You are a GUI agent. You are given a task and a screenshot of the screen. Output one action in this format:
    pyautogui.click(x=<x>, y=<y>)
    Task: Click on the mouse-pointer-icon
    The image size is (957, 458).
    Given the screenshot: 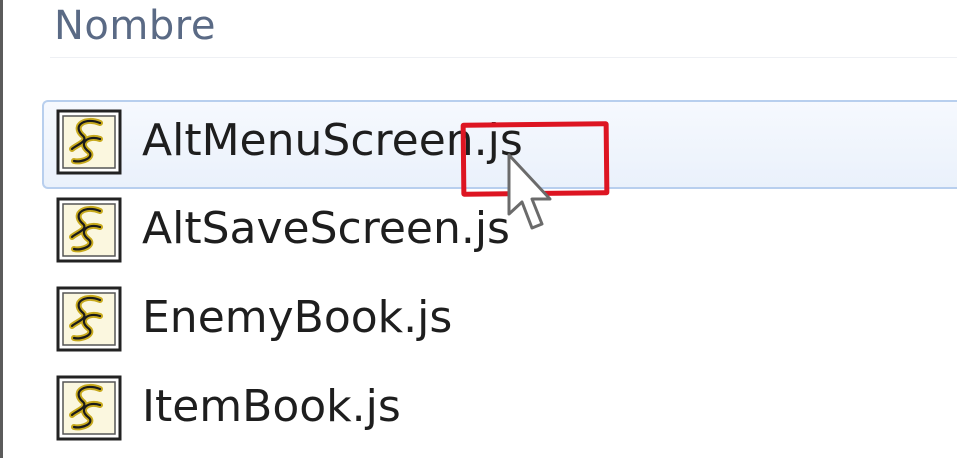 What is the action you would take?
    pyautogui.click(x=532, y=193)
    